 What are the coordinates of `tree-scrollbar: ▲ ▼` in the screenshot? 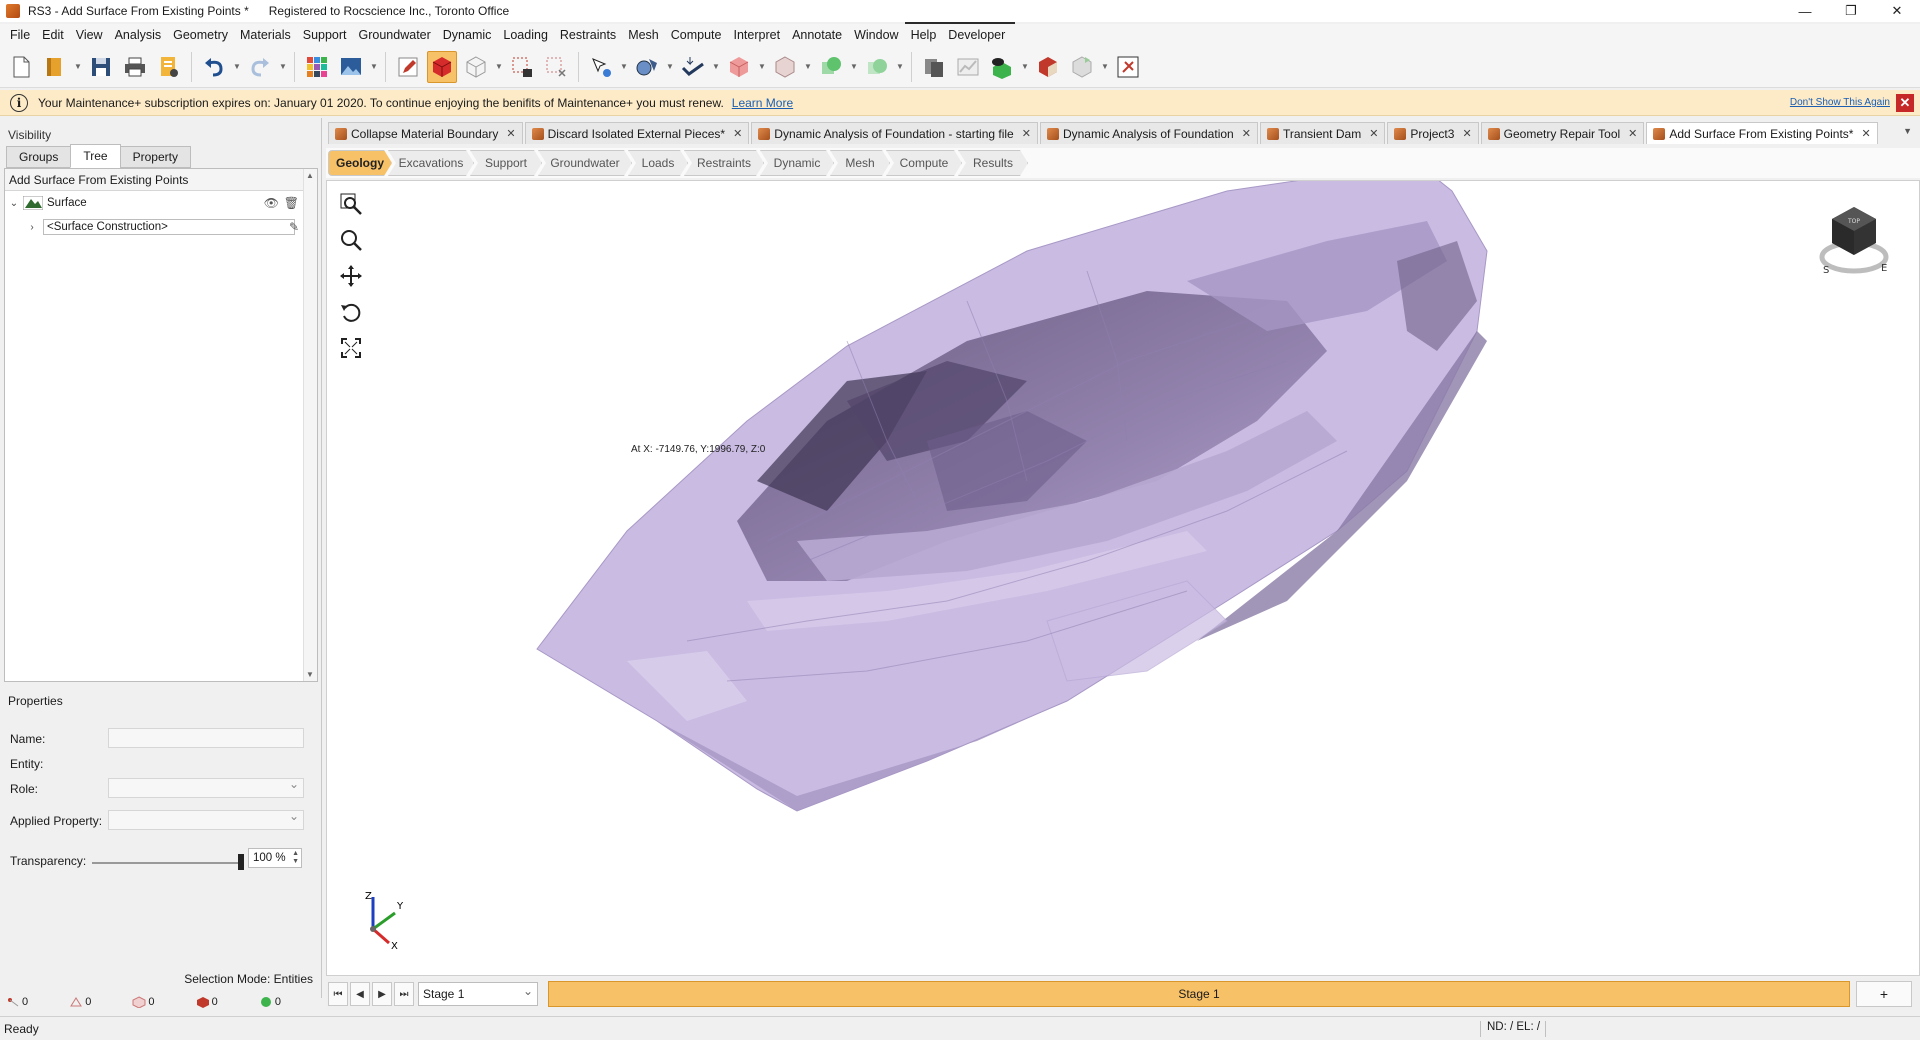 It's located at (310, 425).